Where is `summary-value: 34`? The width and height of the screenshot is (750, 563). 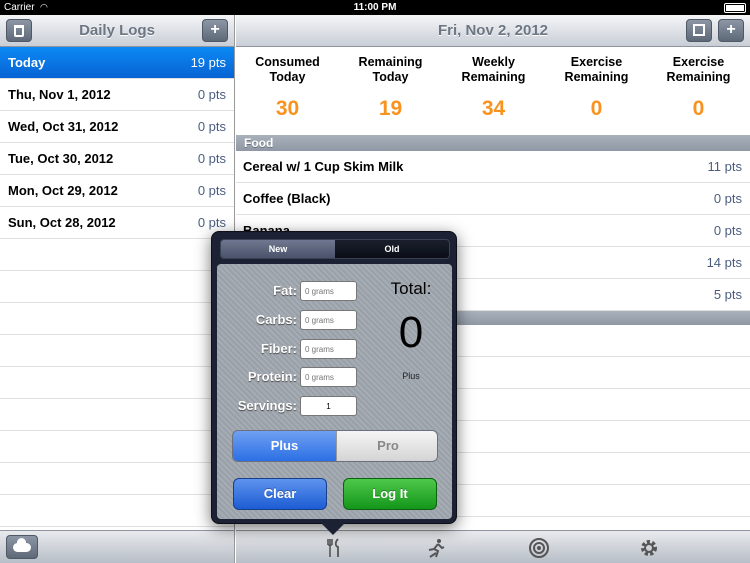
summary-value: 34 is located at coordinates (493, 108).